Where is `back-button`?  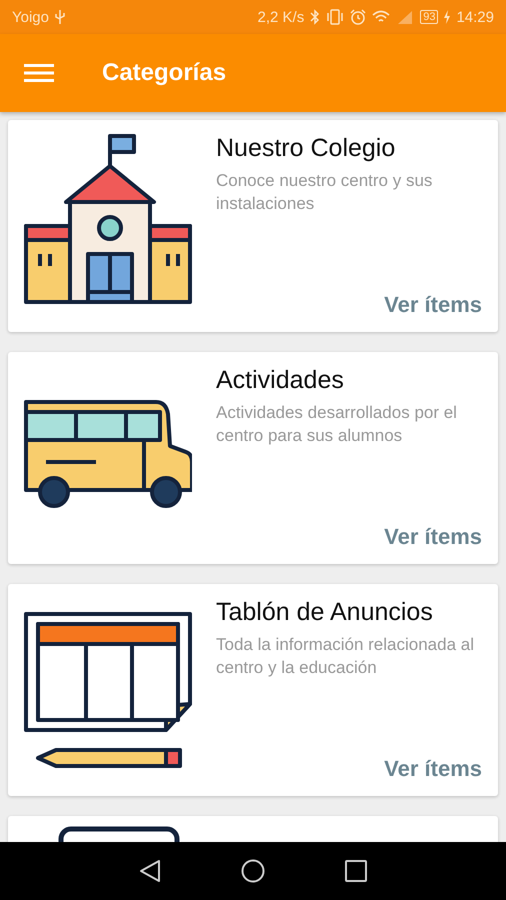
back-button is located at coordinates (150, 871).